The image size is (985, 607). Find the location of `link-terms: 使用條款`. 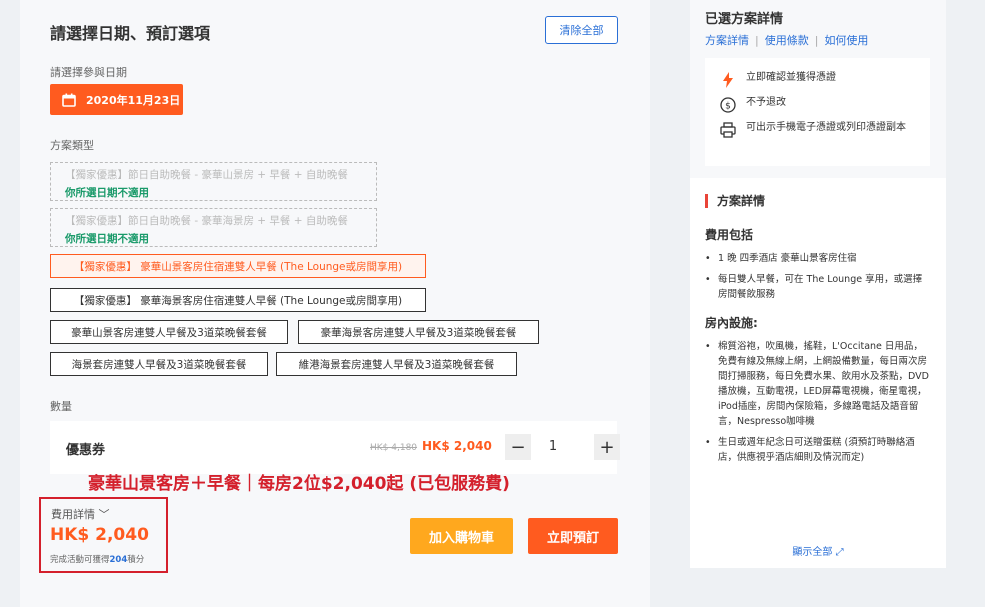

link-terms: 使用條款 is located at coordinates (787, 40).